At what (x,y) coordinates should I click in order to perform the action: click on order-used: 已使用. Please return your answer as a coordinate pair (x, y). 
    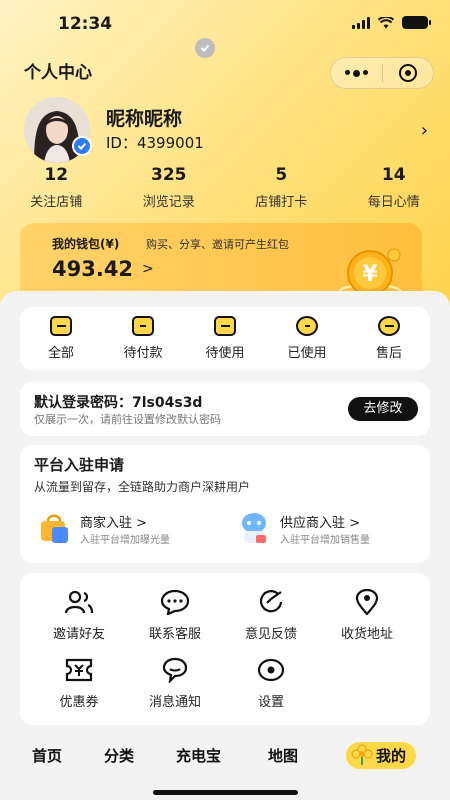
    Looking at the image, I should click on (307, 338).